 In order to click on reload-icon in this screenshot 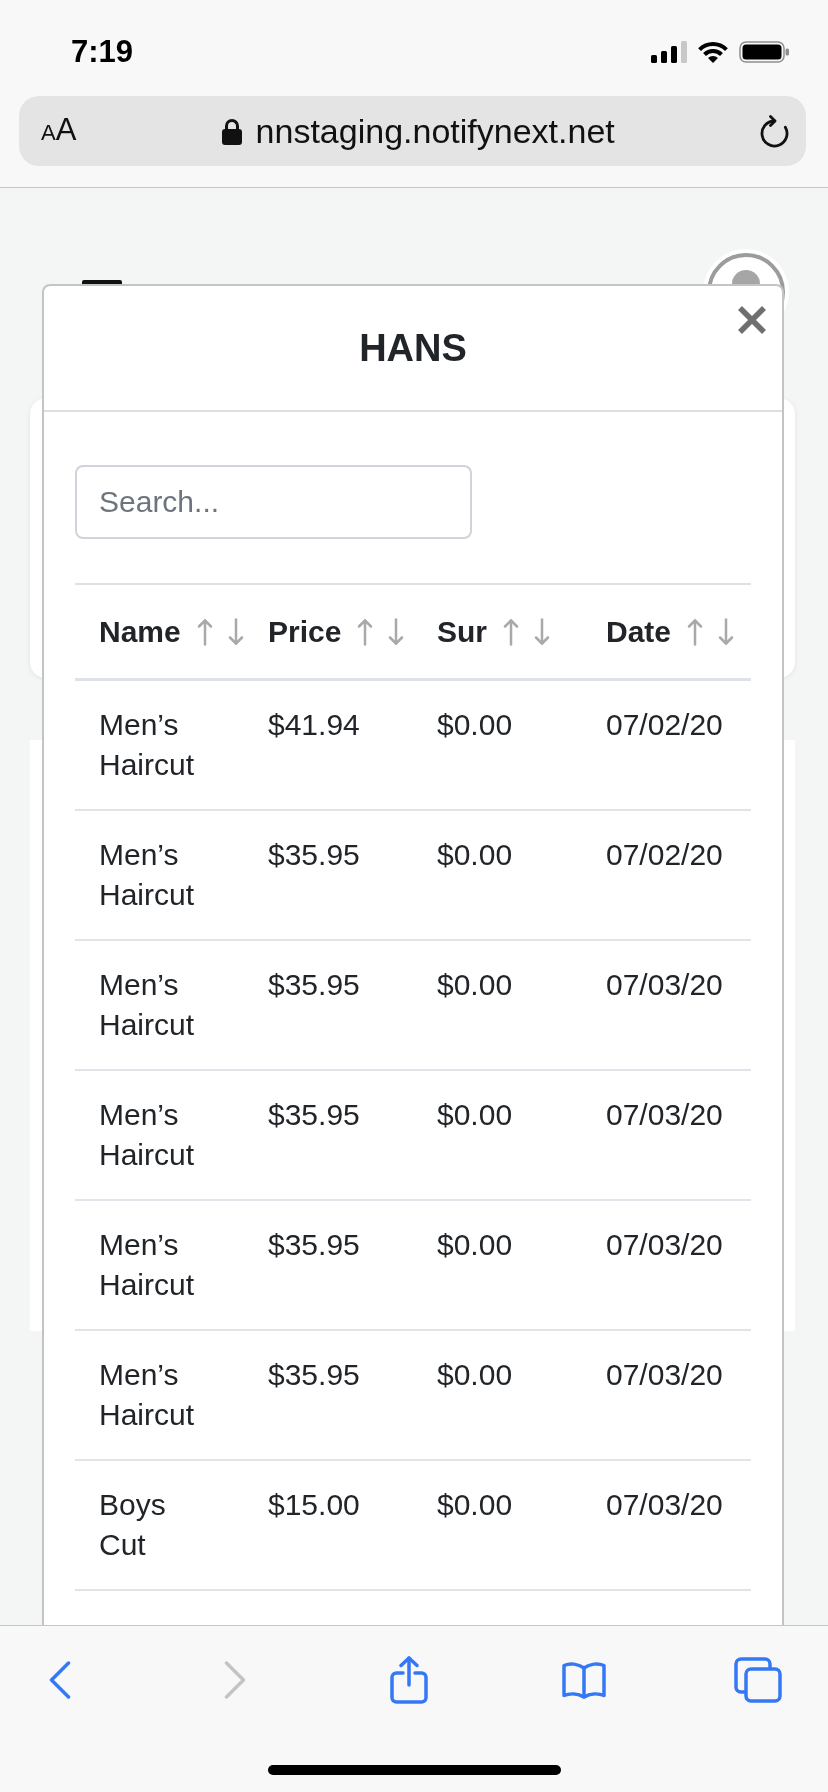, I will do `click(774, 131)`.